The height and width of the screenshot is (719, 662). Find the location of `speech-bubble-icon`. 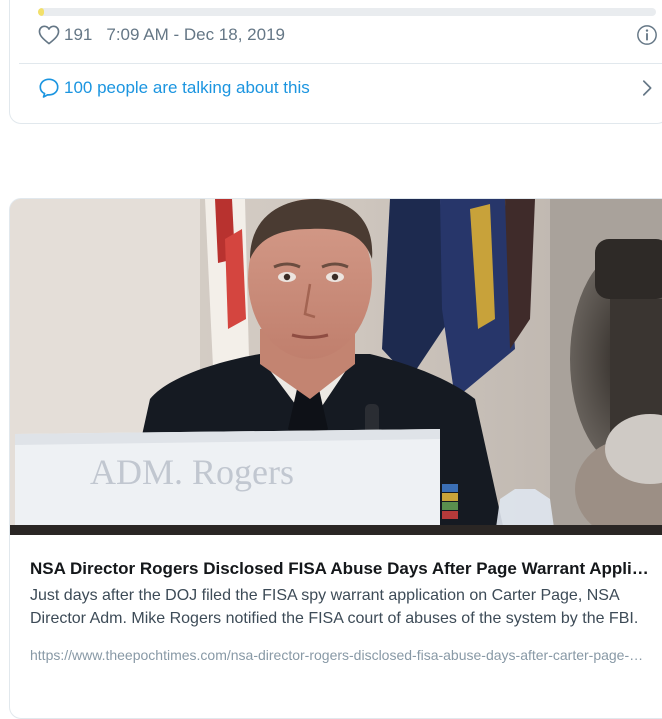

speech-bubble-icon is located at coordinates (49, 88).